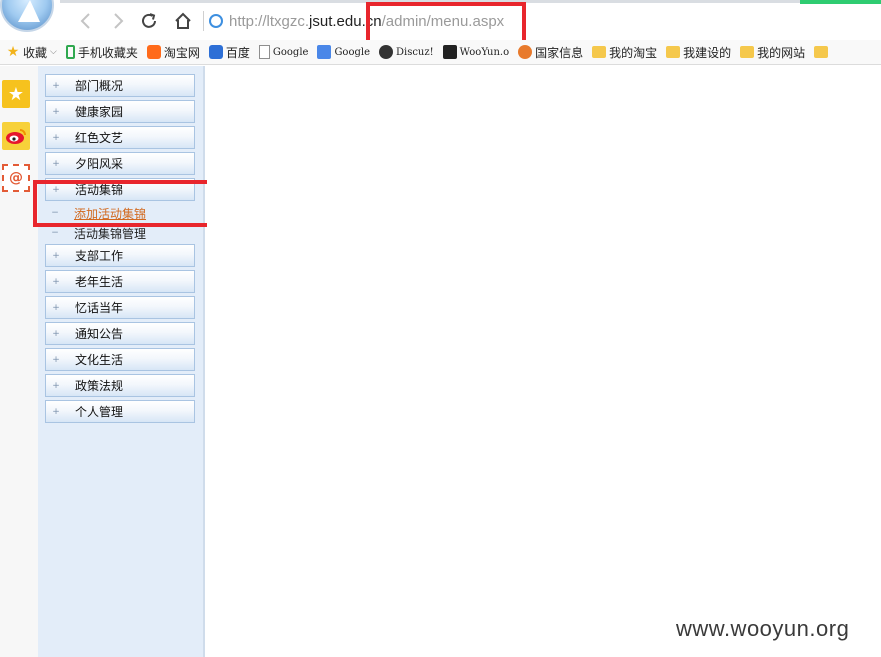  I want to click on menu-item-label: 老年生活, so click(99, 282).